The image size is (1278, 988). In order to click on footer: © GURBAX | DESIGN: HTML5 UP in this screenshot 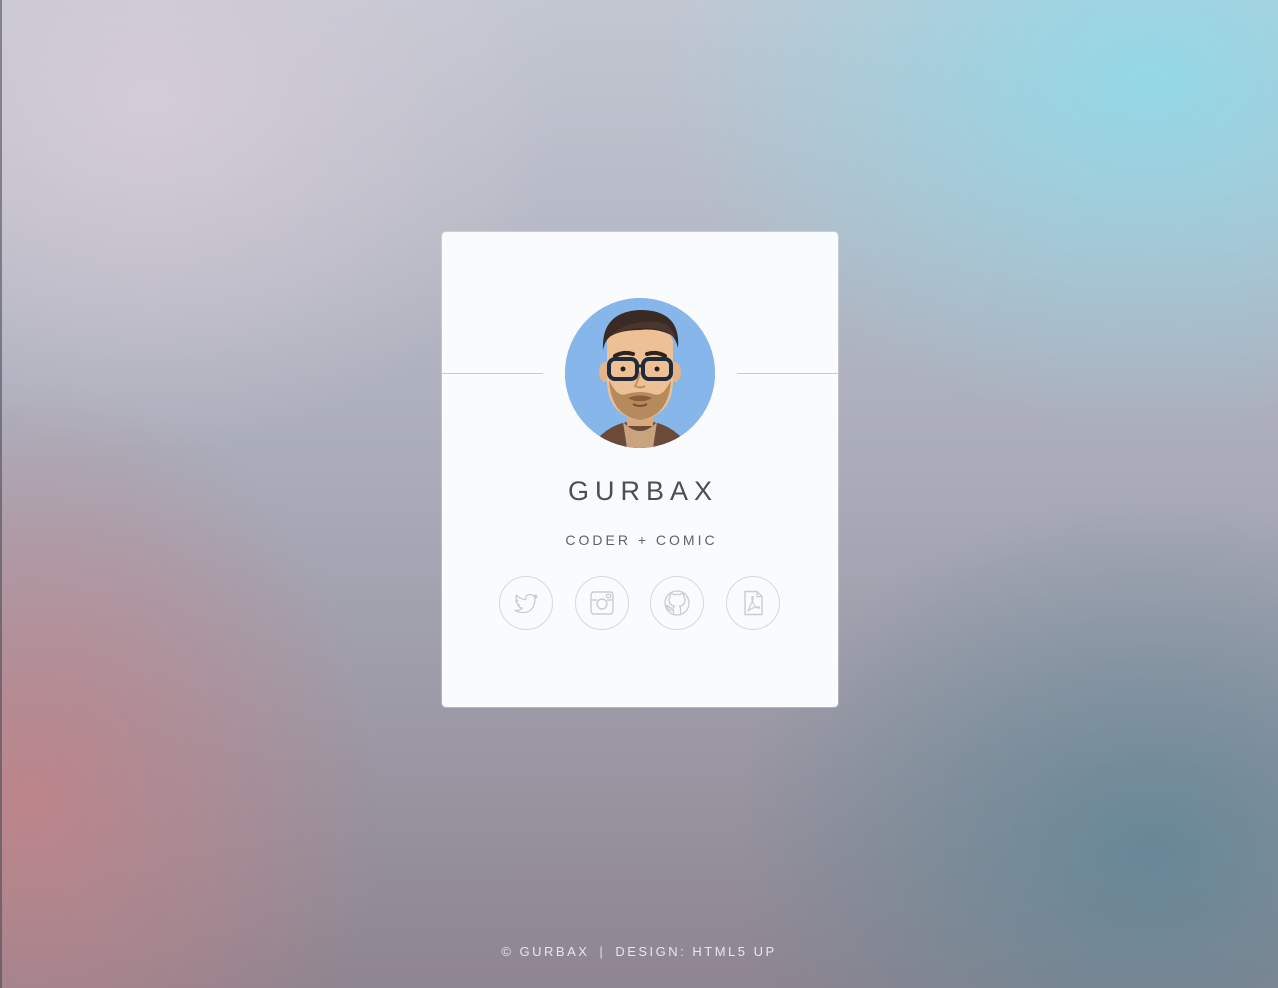, I will do `click(639, 951)`.